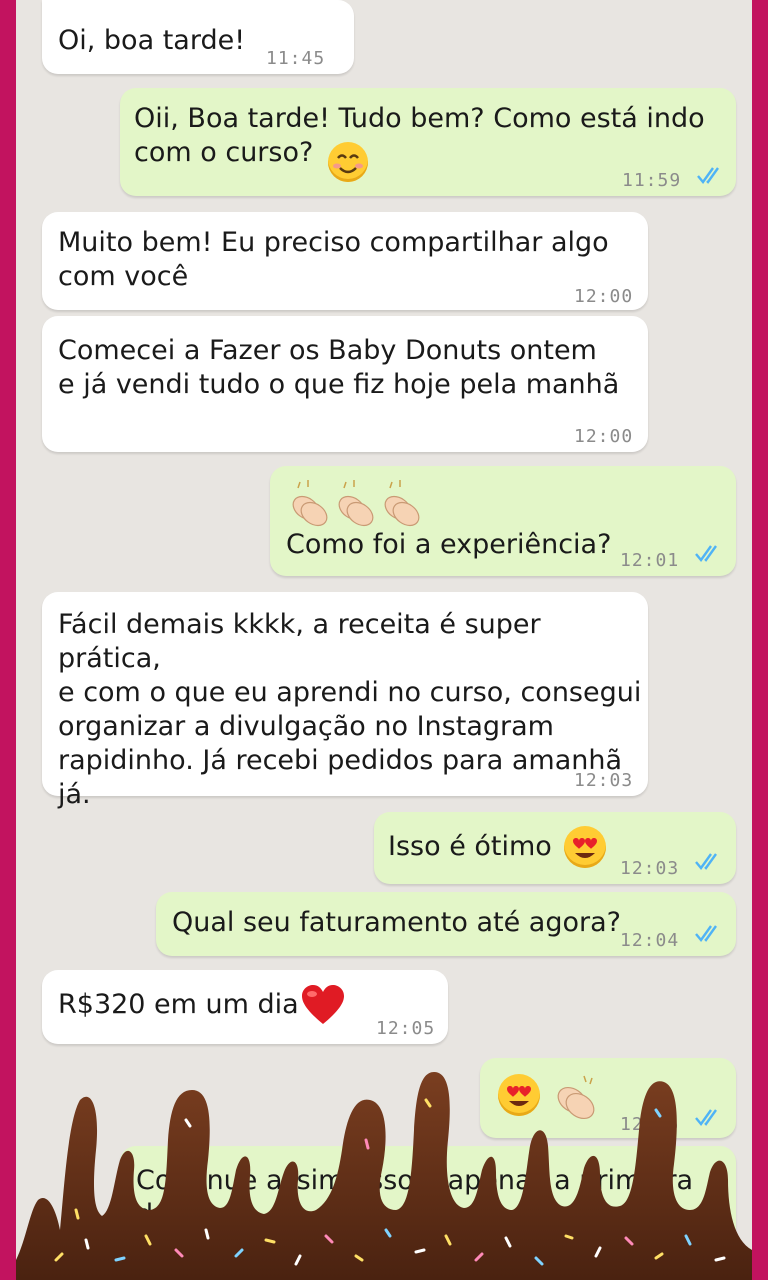 The width and height of the screenshot is (768, 1280). I want to click on message-time: 11:45, so click(296, 58).